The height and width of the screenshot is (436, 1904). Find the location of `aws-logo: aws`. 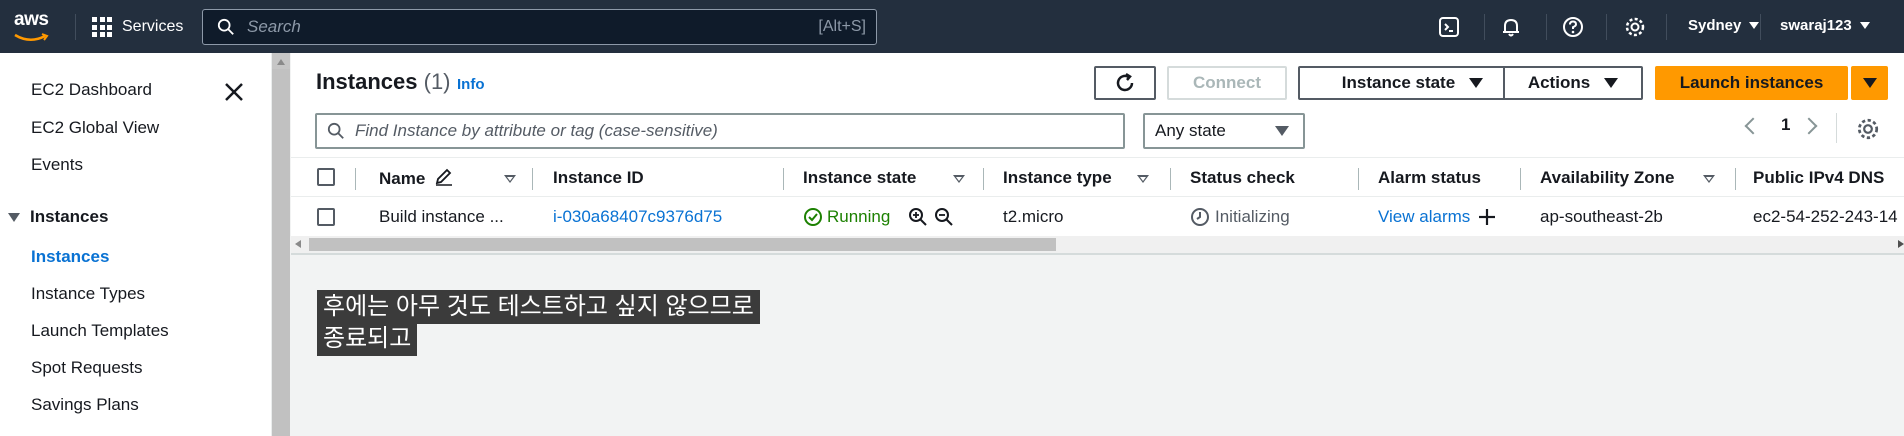

aws-logo: aws is located at coordinates (34, 26).